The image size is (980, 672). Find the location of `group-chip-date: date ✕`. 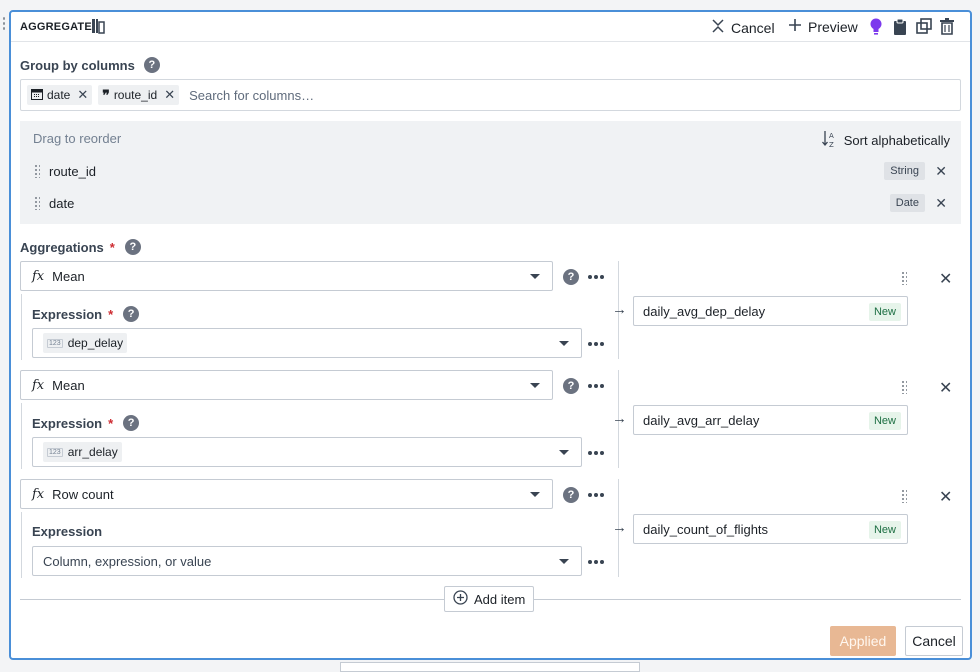

group-chip-date: date ✕ is located at coordinates (60, 95).